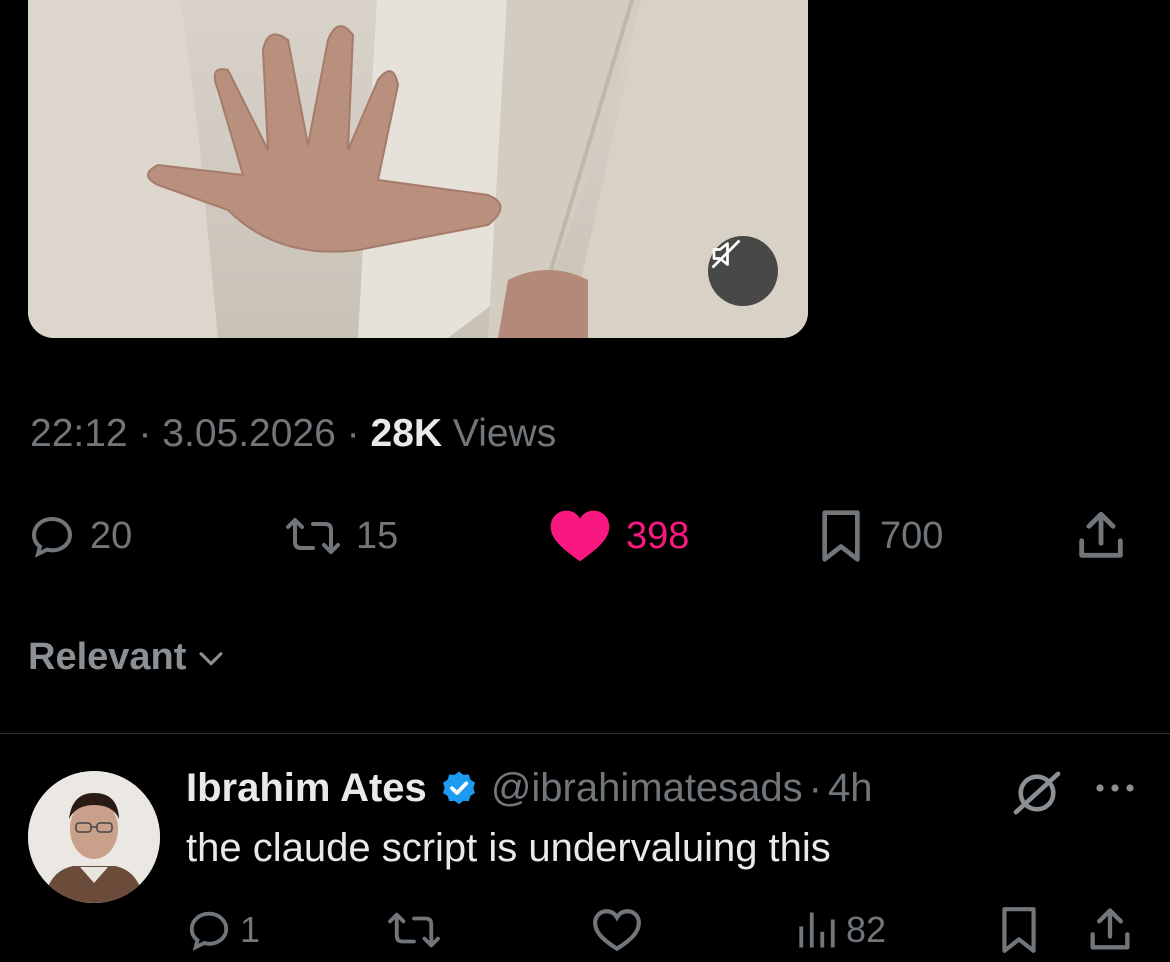  I want to click on share-button, so click(1101, 536).